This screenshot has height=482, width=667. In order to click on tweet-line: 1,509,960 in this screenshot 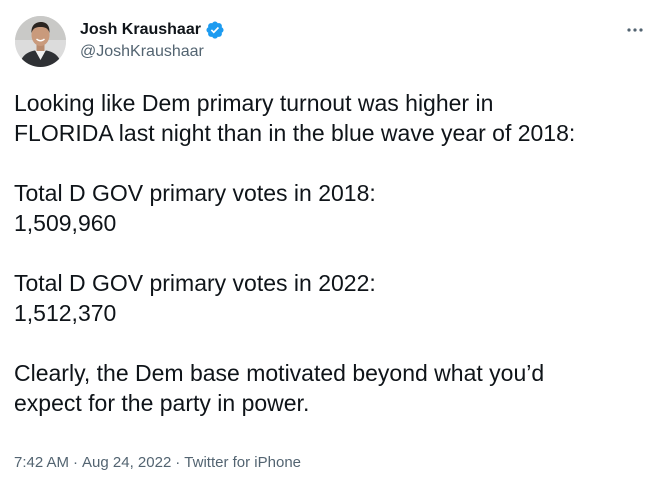, I will do `click(65, 223)`.